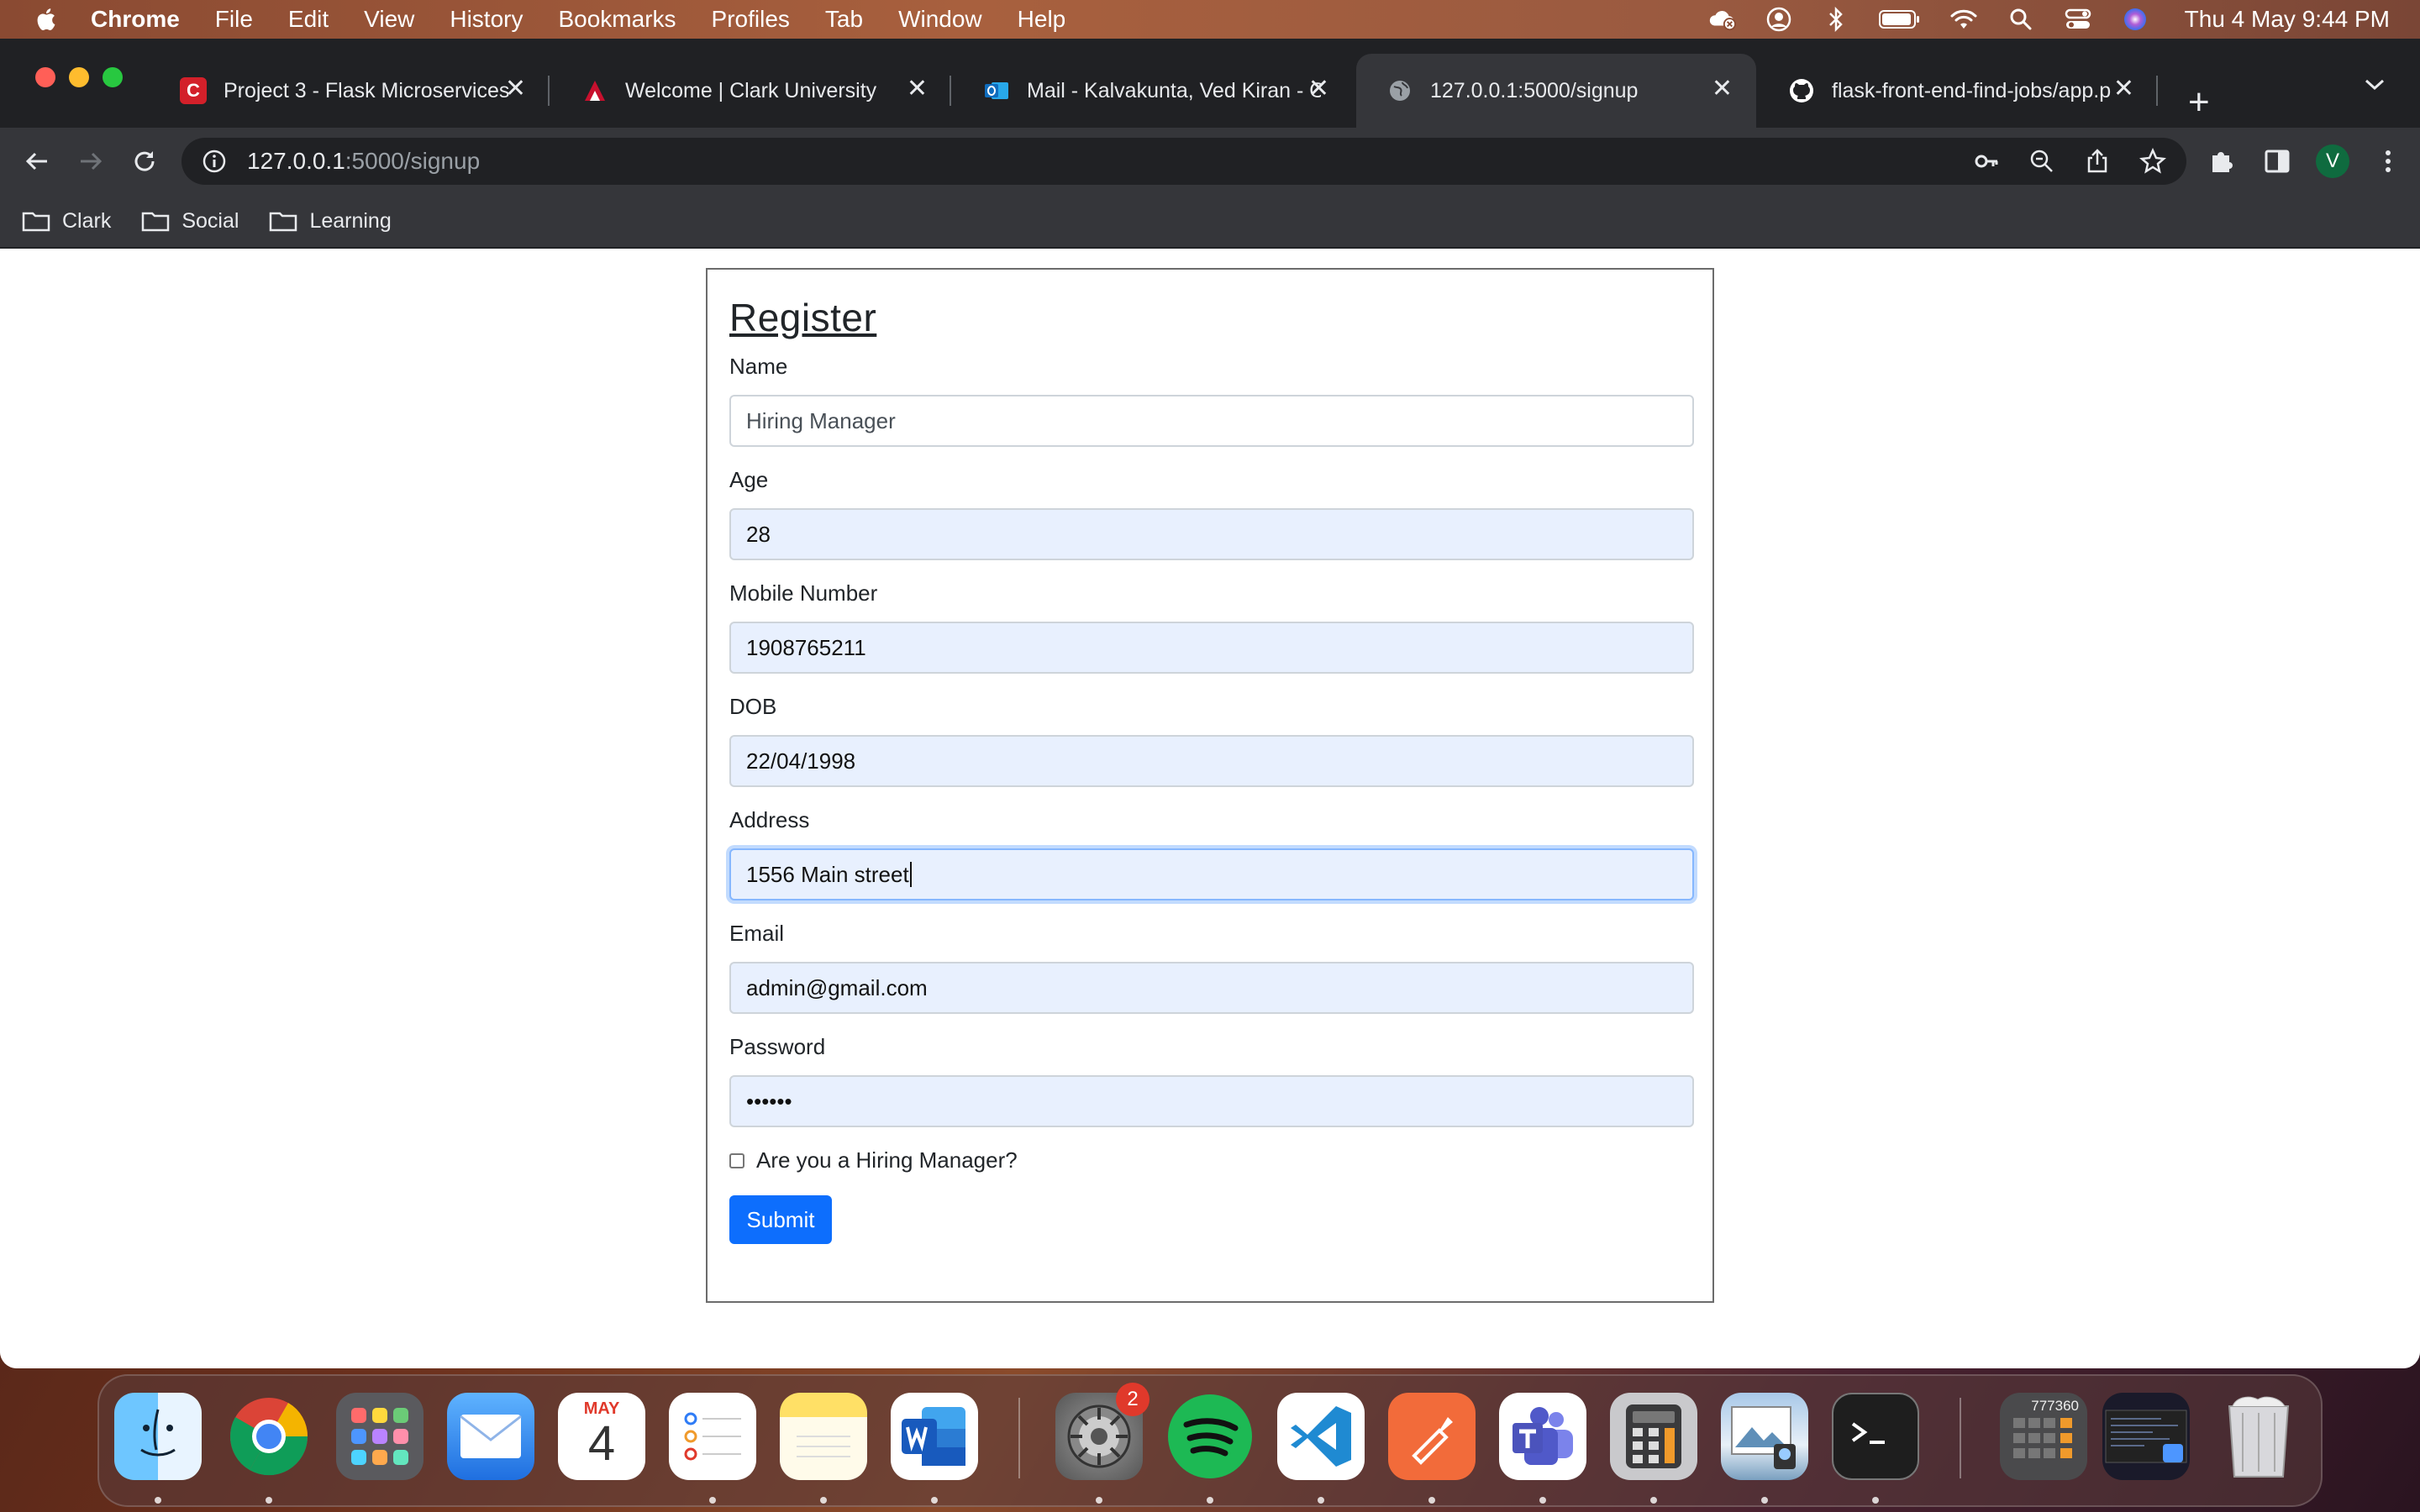  What do you see at coordinates (736, 1160) in the screenshot?
I see `hiring-manager-checkbox` at bounding box center [736, 1160].